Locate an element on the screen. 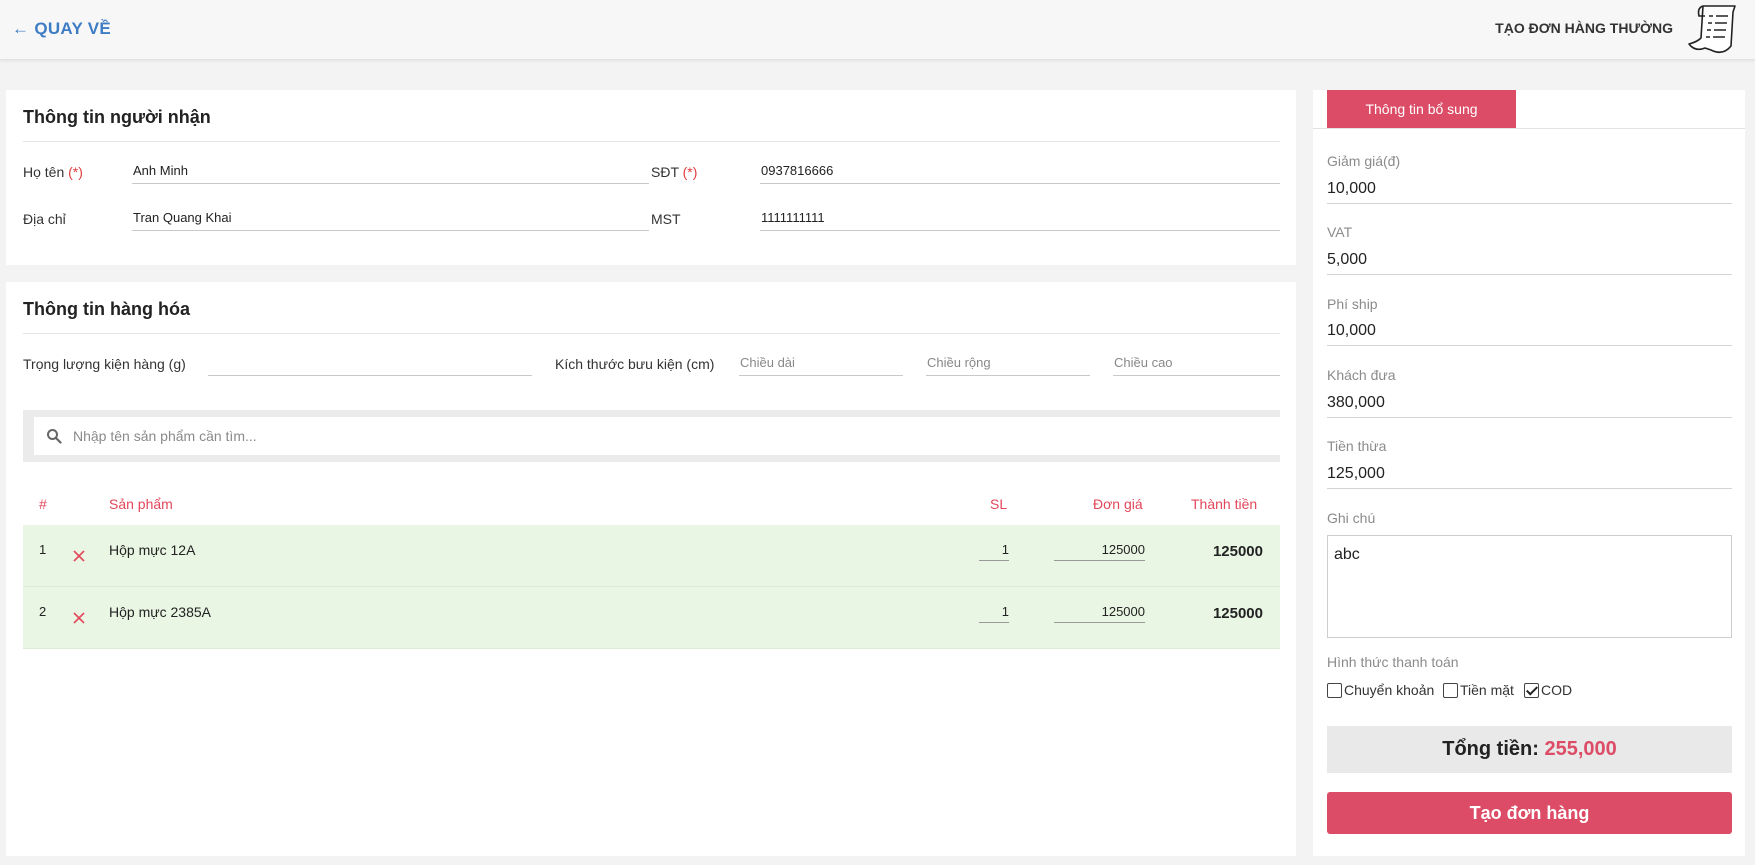  product-name: Hộp mực 2385A is located at coordinates (160, 612).